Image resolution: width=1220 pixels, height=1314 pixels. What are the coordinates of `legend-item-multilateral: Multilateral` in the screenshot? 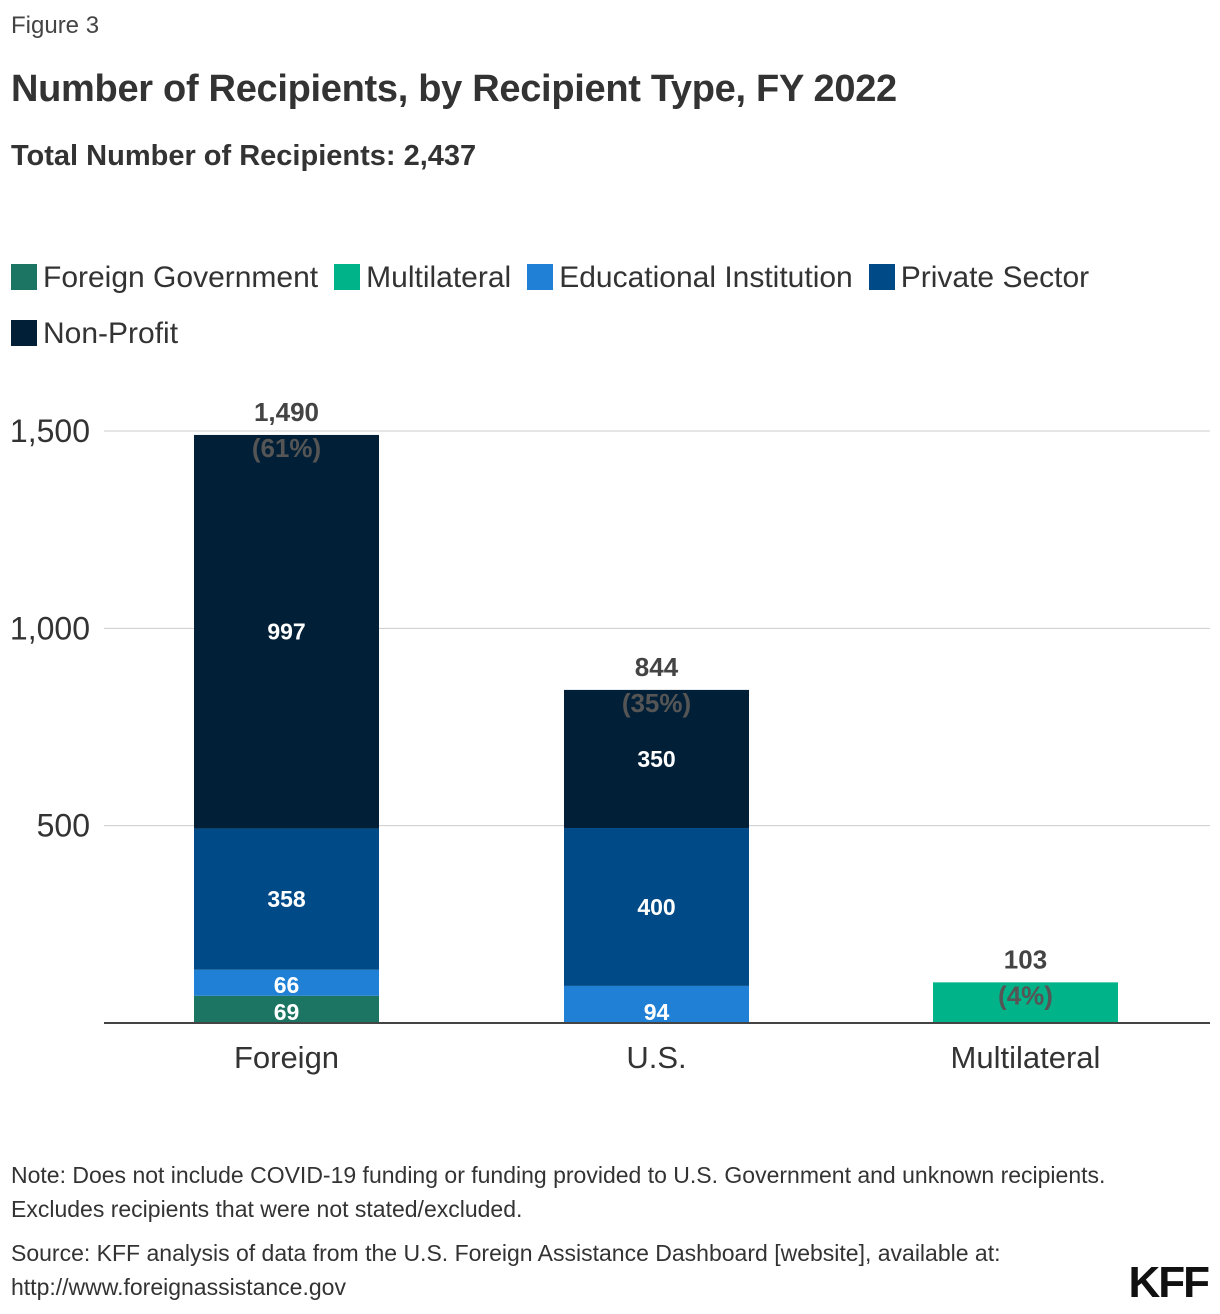 It's located at (422, 278).